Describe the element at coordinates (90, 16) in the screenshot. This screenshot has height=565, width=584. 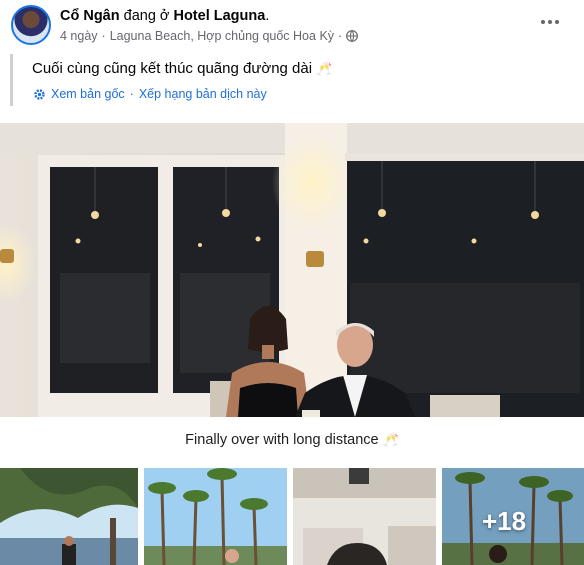
I see `author-name: Cổ Ngân` at that location.